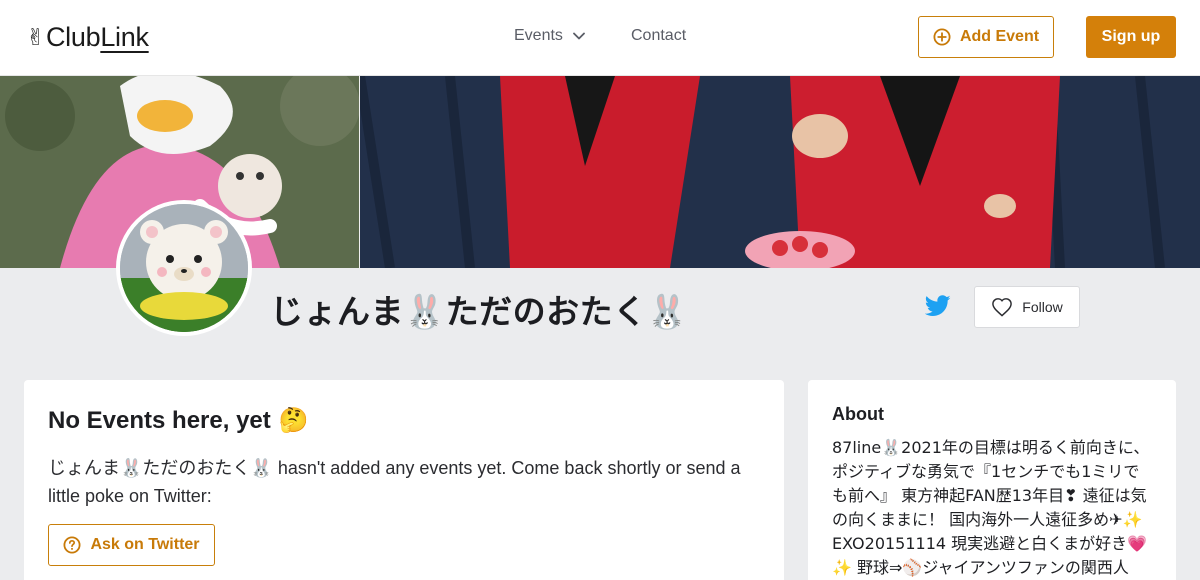 The width and height of the screenshot is (1200, 580). I want to click on sign-up-button: Sign up, so click(1131, 37).